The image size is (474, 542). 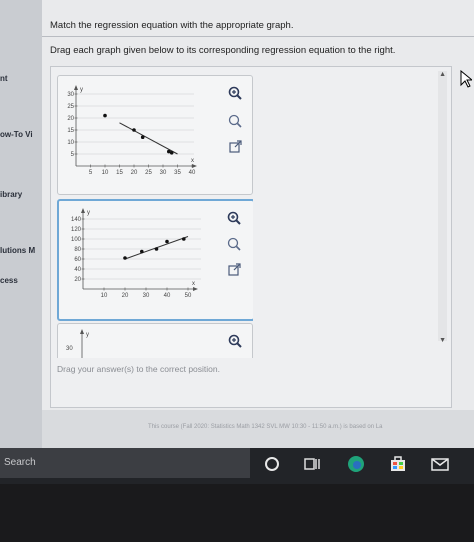 What do you see at coordinates (125, 296) in the screenshot?
I see `graph2-x-tick-label: 20` at bounding box center [125, 296].